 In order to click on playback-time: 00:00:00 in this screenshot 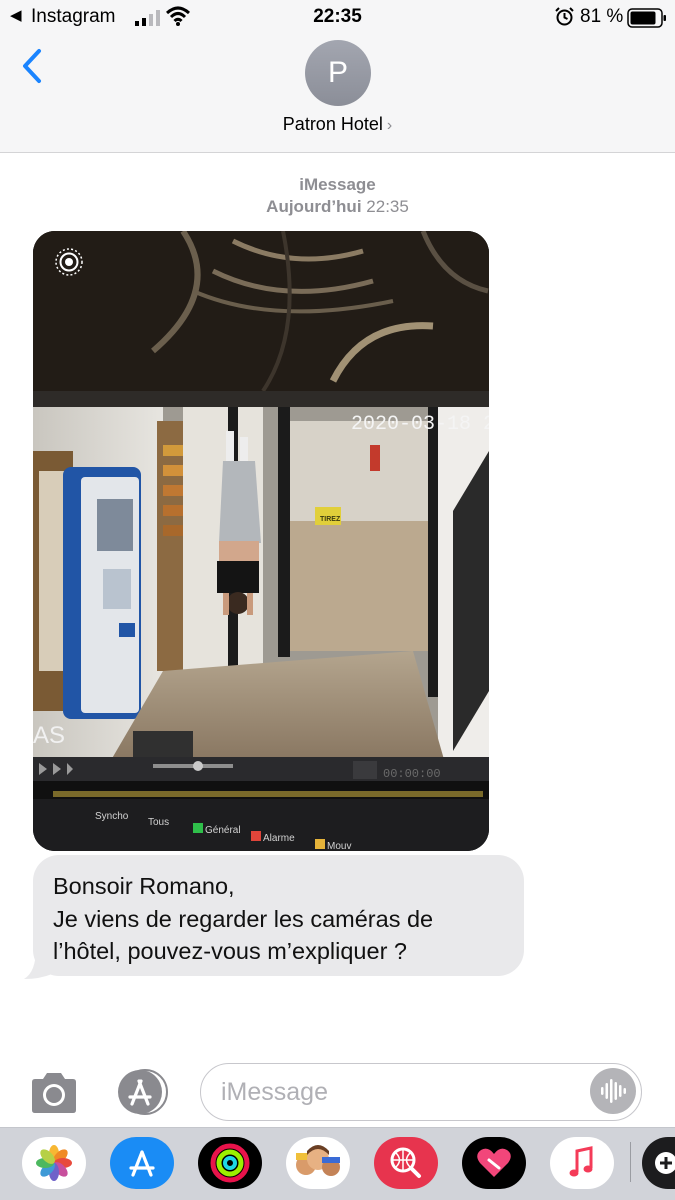, I will do `click(412, 774)`.